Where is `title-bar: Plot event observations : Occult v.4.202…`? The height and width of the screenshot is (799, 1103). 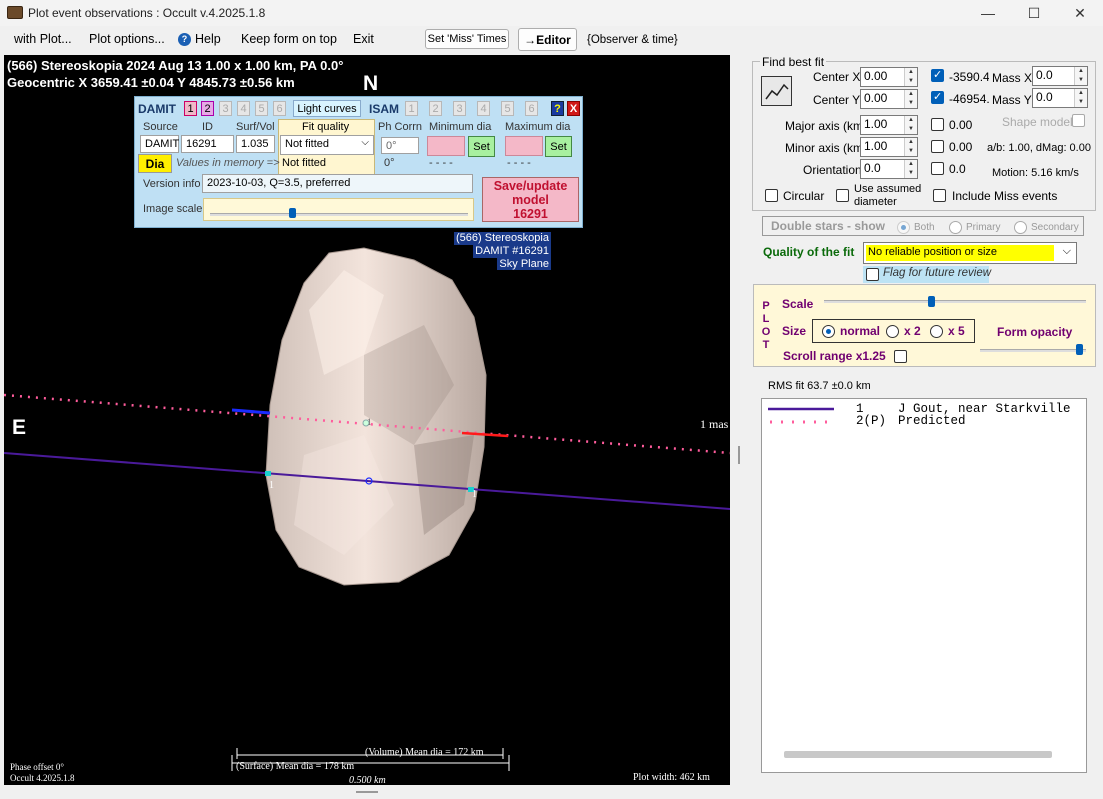
title-bar: Plot event observations : Occult v.4.202… is located at coordinates (551, 13).